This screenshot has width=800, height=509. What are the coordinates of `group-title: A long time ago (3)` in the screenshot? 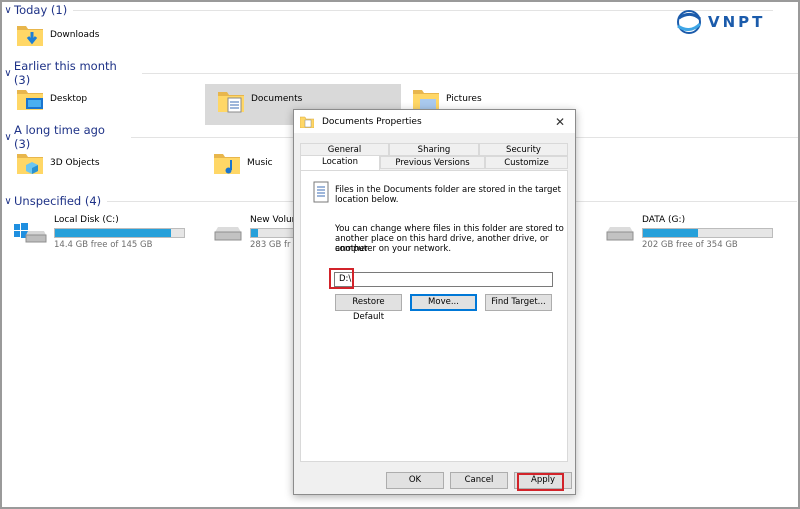 It's located at (59, 137).